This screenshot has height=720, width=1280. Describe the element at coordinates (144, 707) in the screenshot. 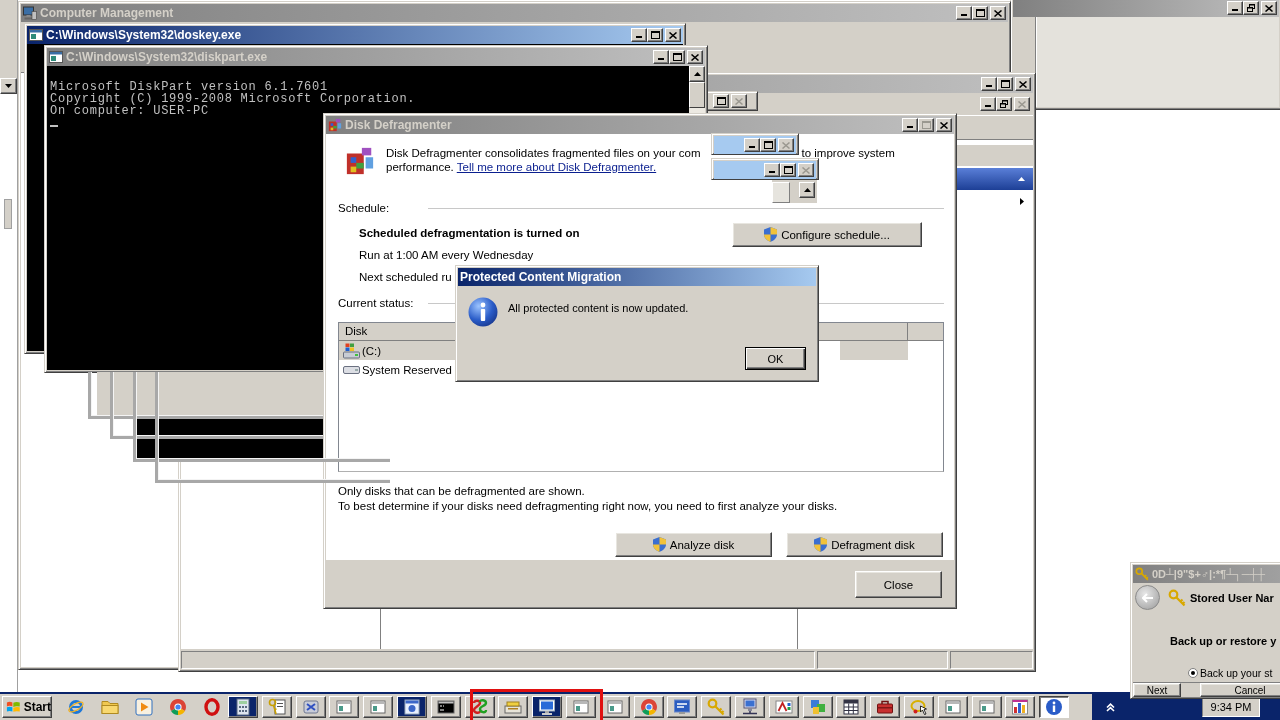

I see `play-icon` at that location.